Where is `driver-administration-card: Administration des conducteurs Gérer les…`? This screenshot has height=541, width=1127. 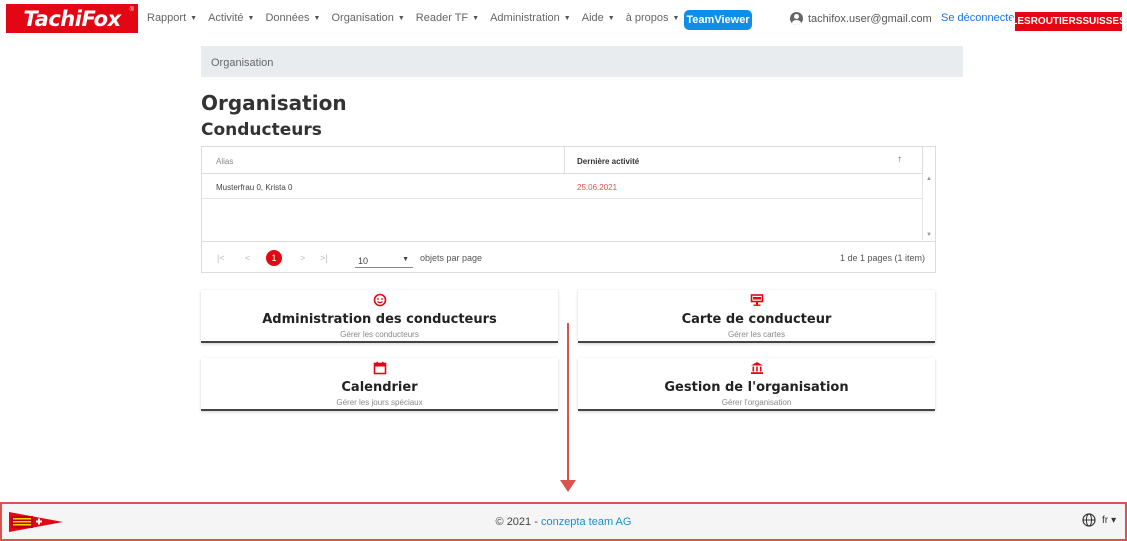
driver-administration-card: Administration des conducteurs Gérer les… is located at coordinates (379, 316).